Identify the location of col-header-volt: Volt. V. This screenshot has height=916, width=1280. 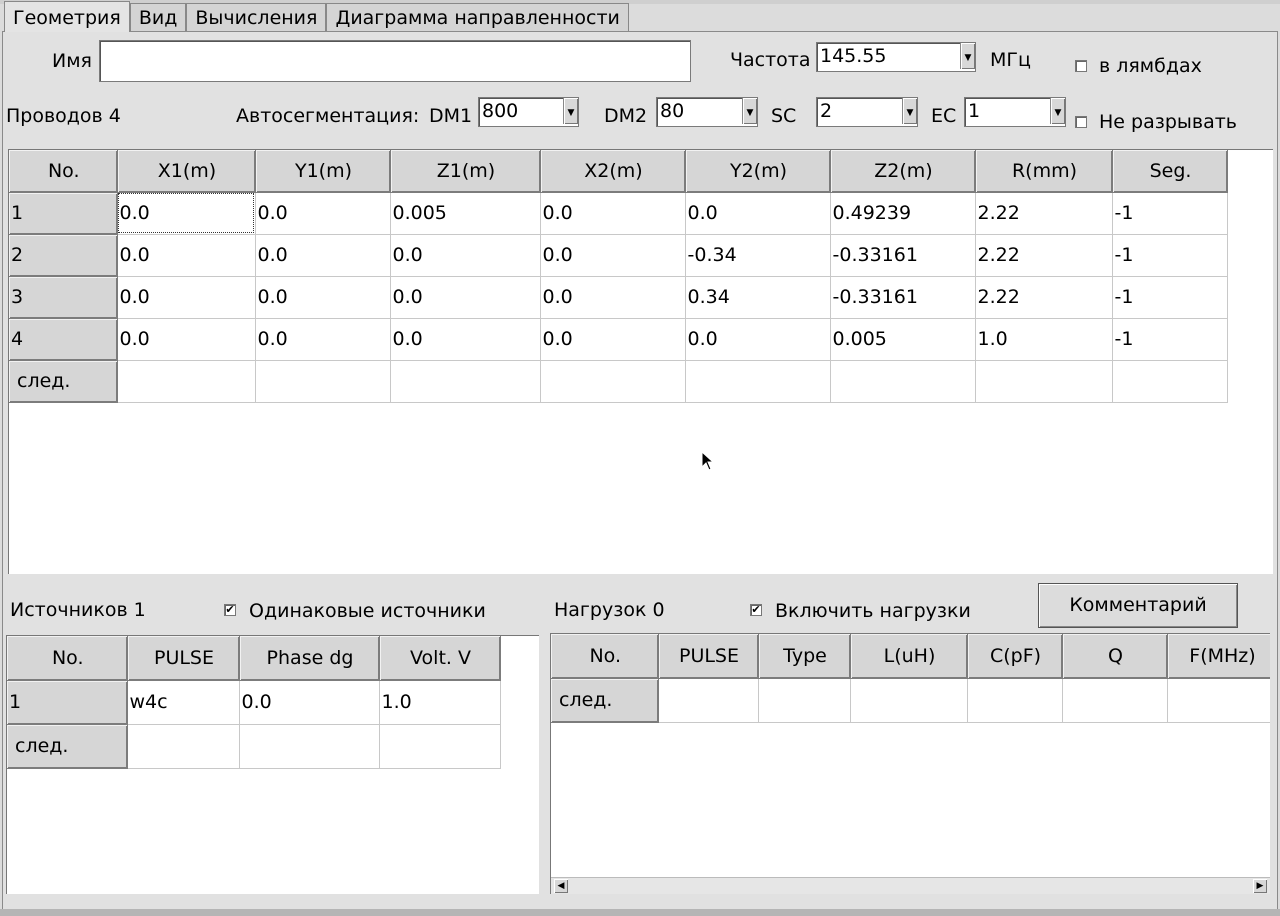
(440, 658).